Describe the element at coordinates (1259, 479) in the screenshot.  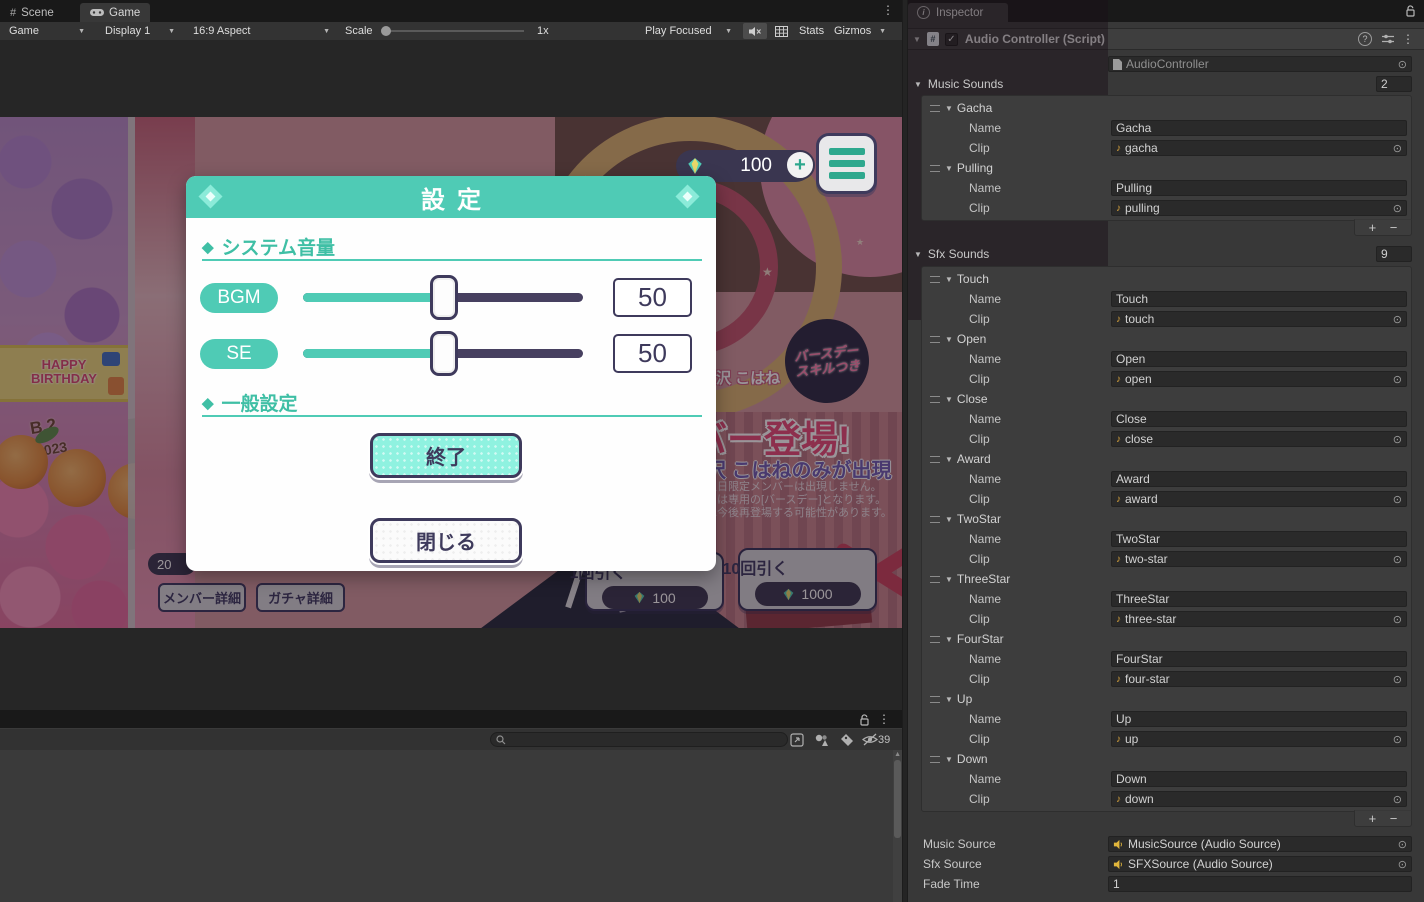
I see `name-field: Award` at that location.